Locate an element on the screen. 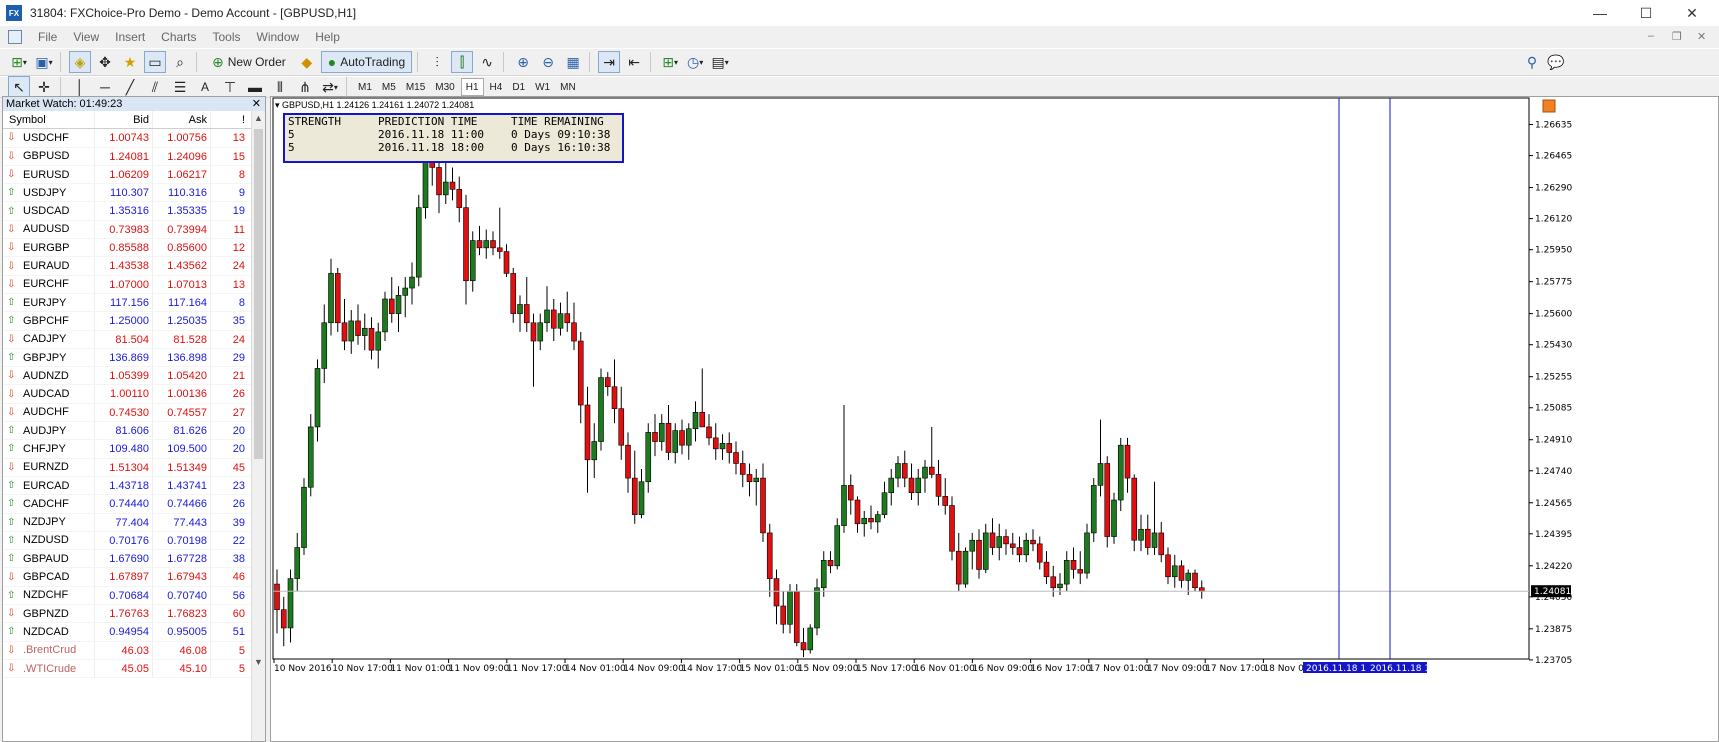  table-row: ⇩ GBPUSD 1.24081 1.24096 15 is located at coordinates (127, 156).